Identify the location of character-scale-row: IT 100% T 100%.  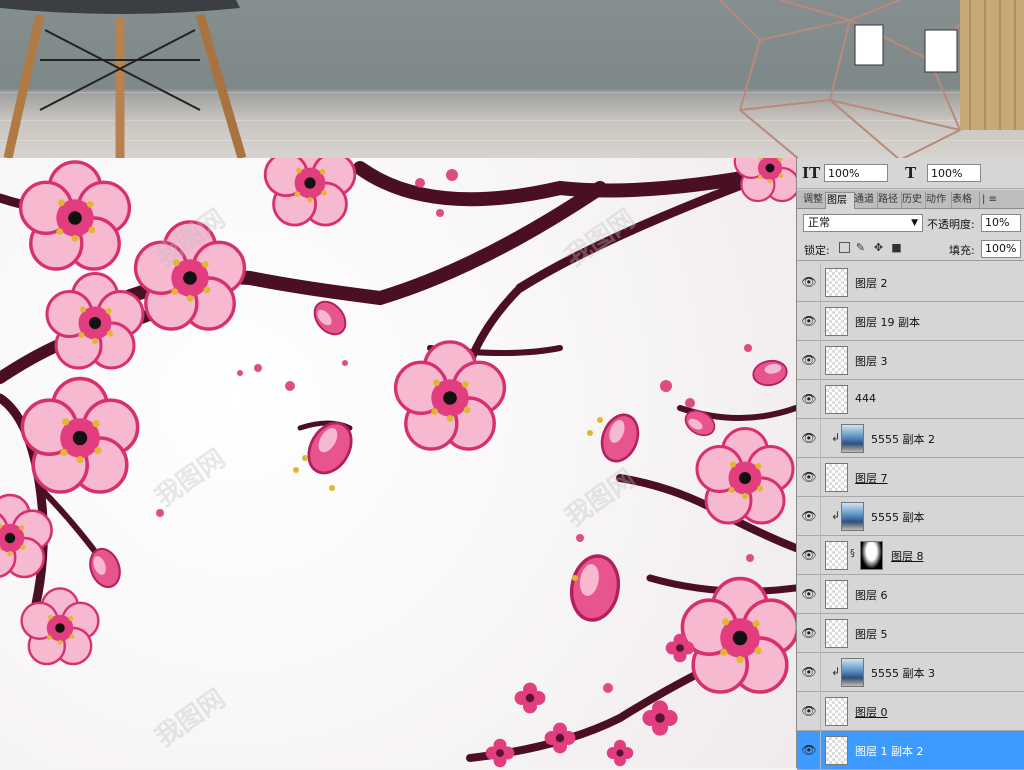
(910, 173).